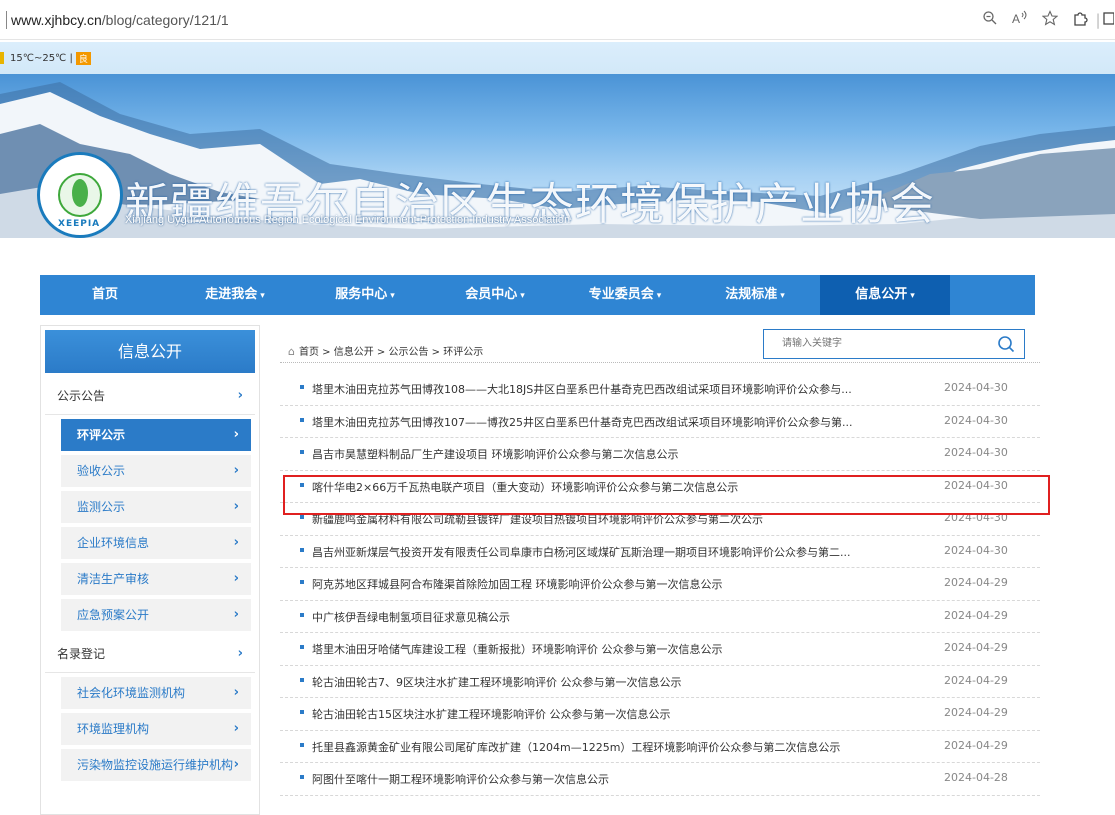 Image resolution: width=1115 pixels, height=815 pixels. Describe the element at coordinates (617, 487) in the screenshot. I see `article-title: 喀什华电2×66万千瓦热电联产项目（重大变动）环境影响评价公众参与第二次信息公示` at that location.